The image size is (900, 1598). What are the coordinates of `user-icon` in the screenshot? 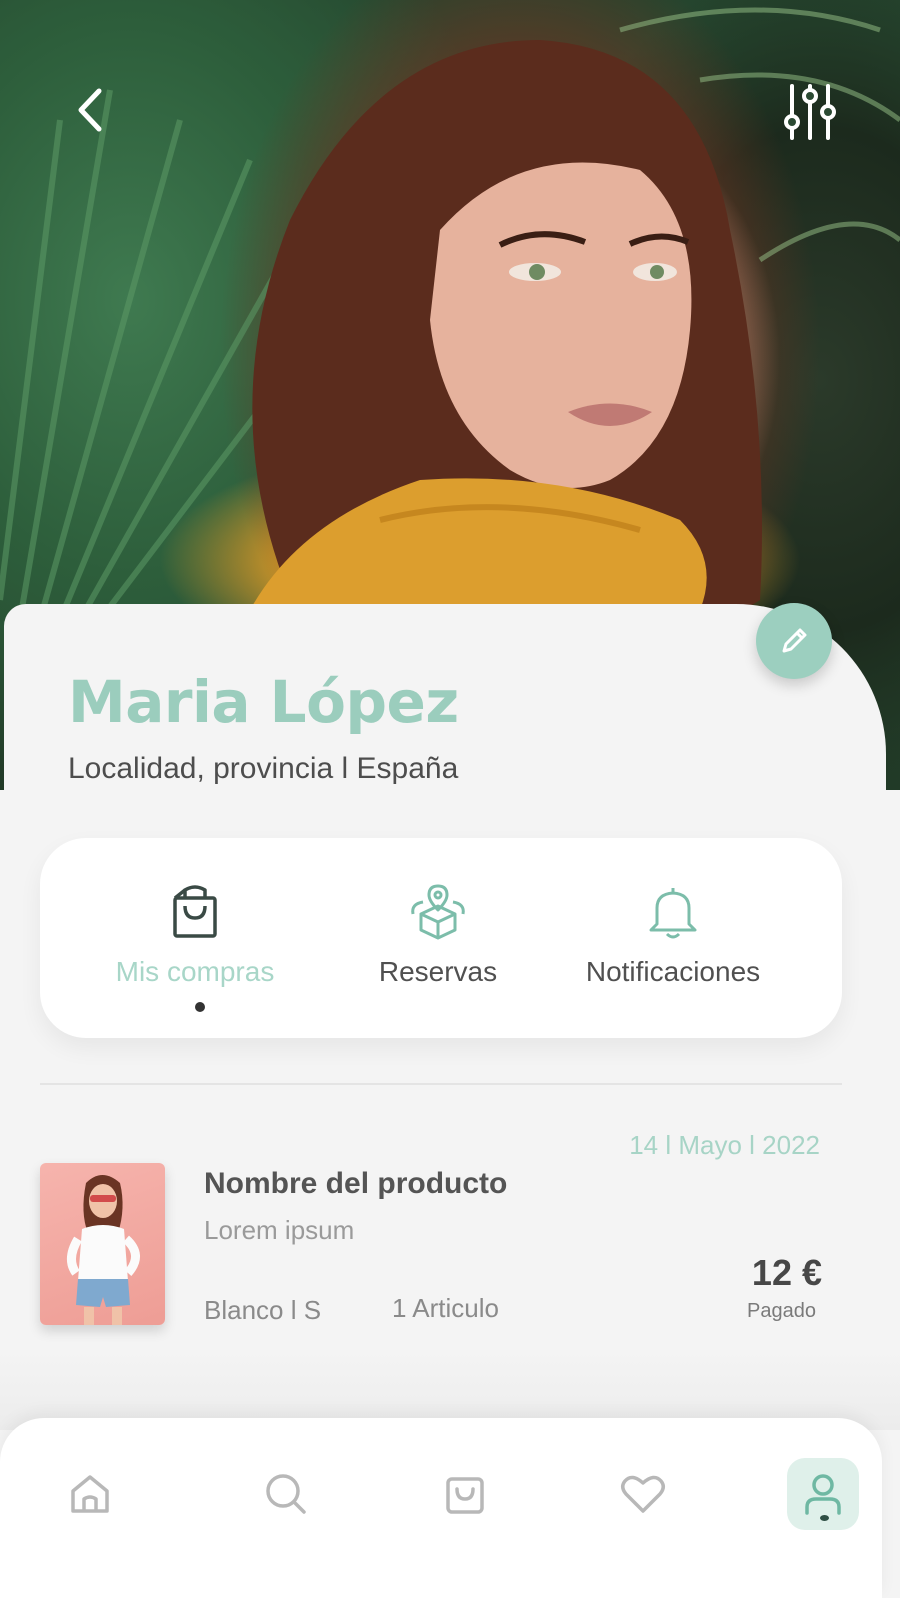 It's located at (823, 1494).